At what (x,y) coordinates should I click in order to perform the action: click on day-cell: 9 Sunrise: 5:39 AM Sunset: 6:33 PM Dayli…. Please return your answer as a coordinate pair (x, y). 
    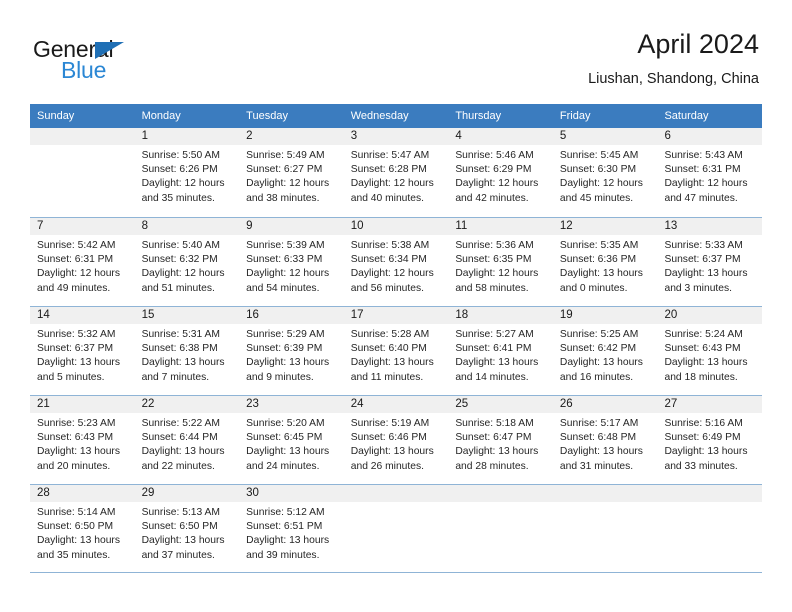
    Looking at the image, I should click on (291, 262).